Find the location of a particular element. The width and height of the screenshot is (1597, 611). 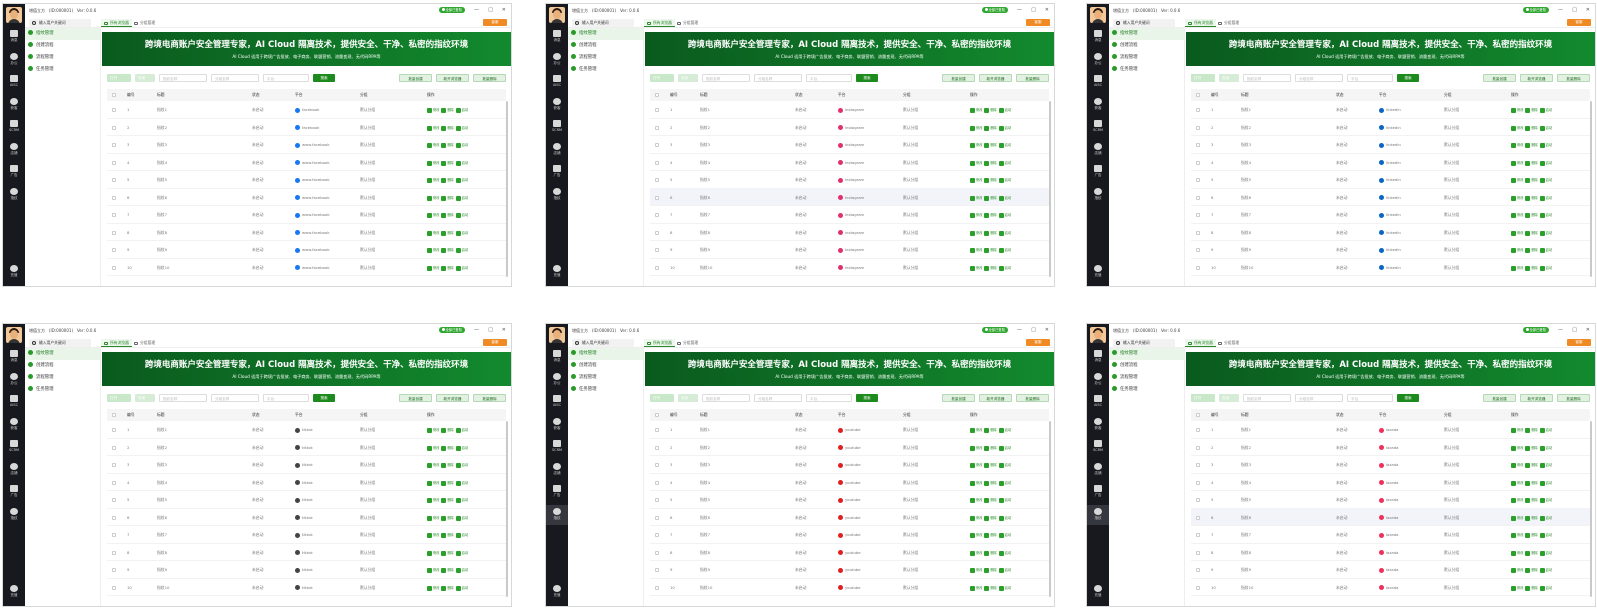

table-row: 8 指纹8 未启动 lazada 默认分组 修改 删除 启动 is located at coordinates (1390, 552).